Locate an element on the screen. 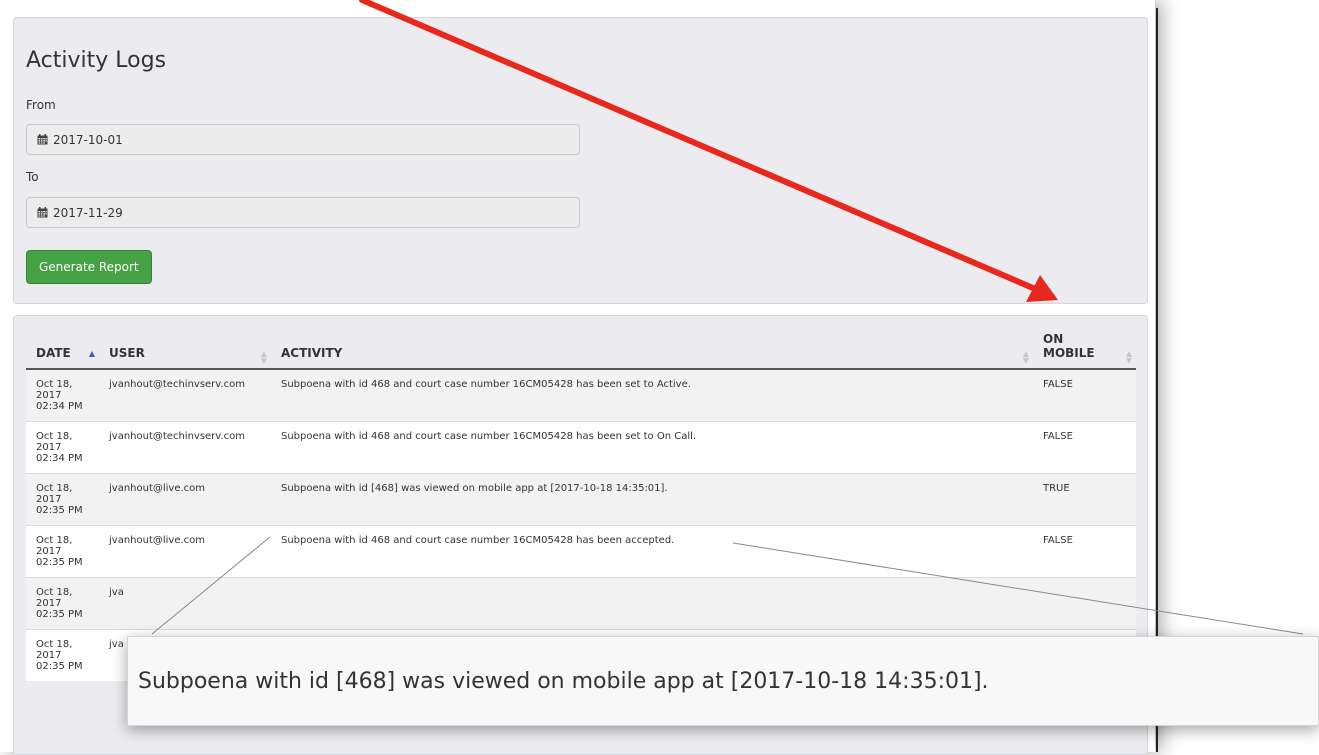 This screenshot has height=755, width=1319. from-date-field: 2017-10-01 is located at coordinates (303, 139).